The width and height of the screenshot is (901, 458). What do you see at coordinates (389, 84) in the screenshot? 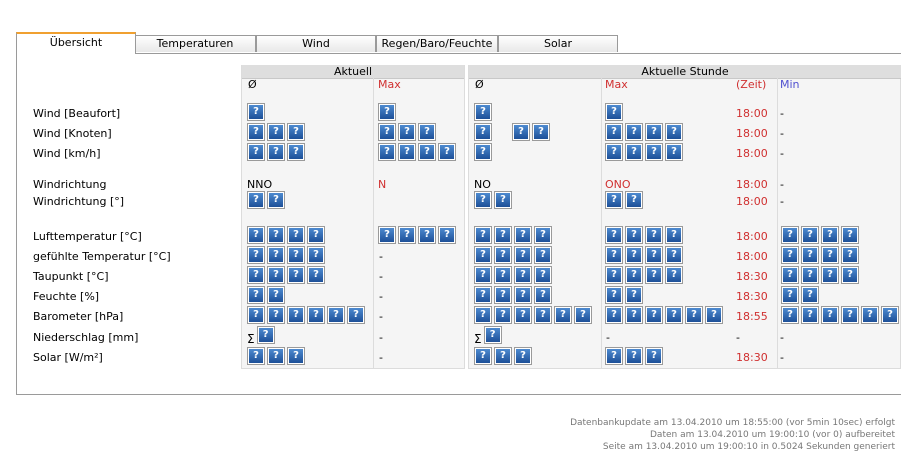
I see `col-current-max: Max` at bounding box center [389, 84].